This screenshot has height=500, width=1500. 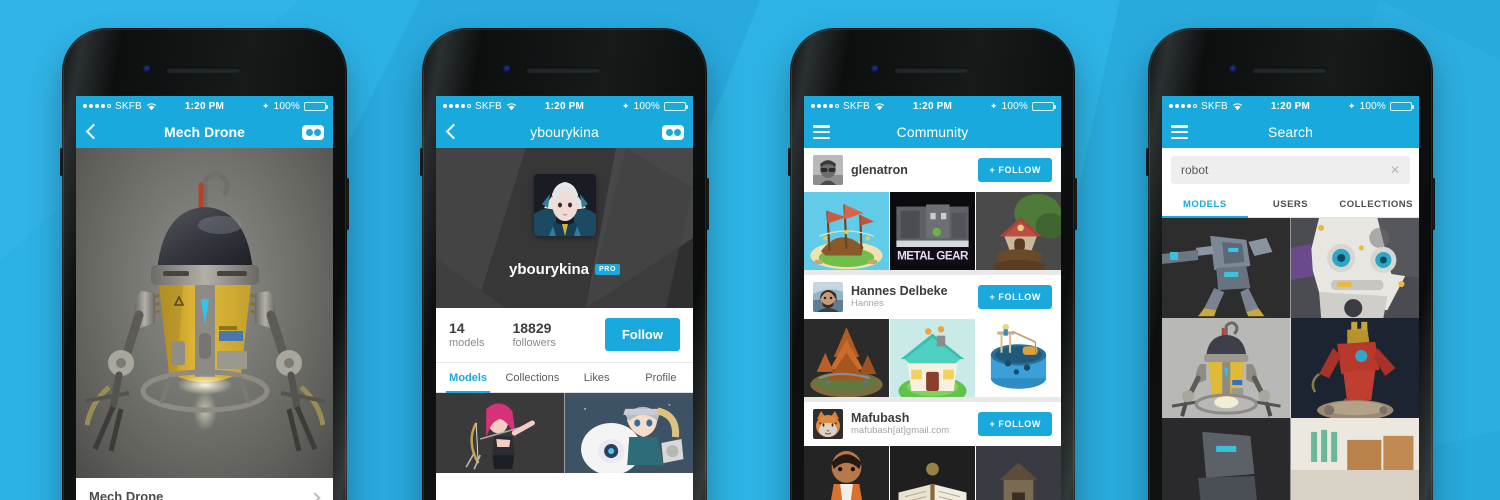 I want to click on grid-item-warrior, so click(x=628, y=433).